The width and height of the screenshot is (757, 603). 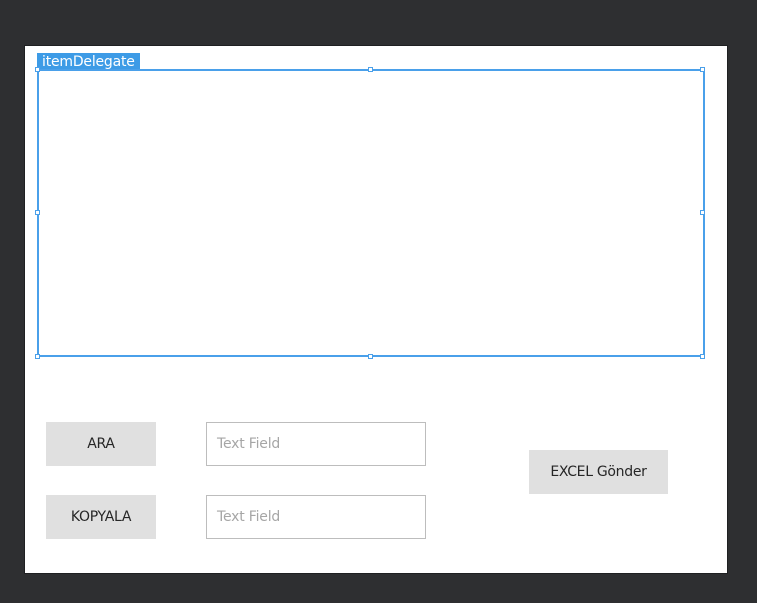 What do you see at coordinates (598, 472) in the screenshot?
I see `excel-export-button: EXCEL Gönder` at bounding box center [598, 472].